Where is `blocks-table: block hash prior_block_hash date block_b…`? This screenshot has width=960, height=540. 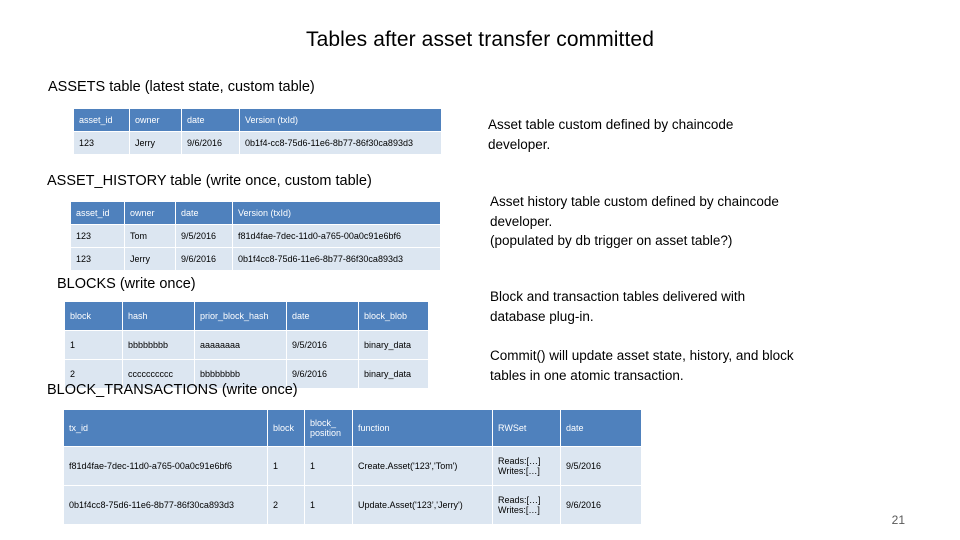 blocks-table: block hash prior_block_hash date block_b… is located at coordinates (246, 345).